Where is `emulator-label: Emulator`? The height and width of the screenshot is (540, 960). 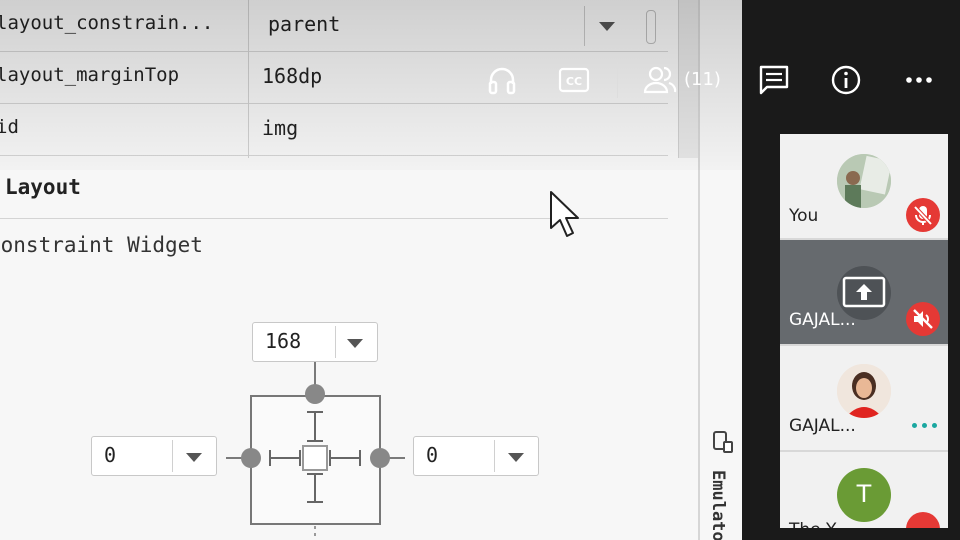
emulator-label: Emulator is located at coordinates (718, 505).